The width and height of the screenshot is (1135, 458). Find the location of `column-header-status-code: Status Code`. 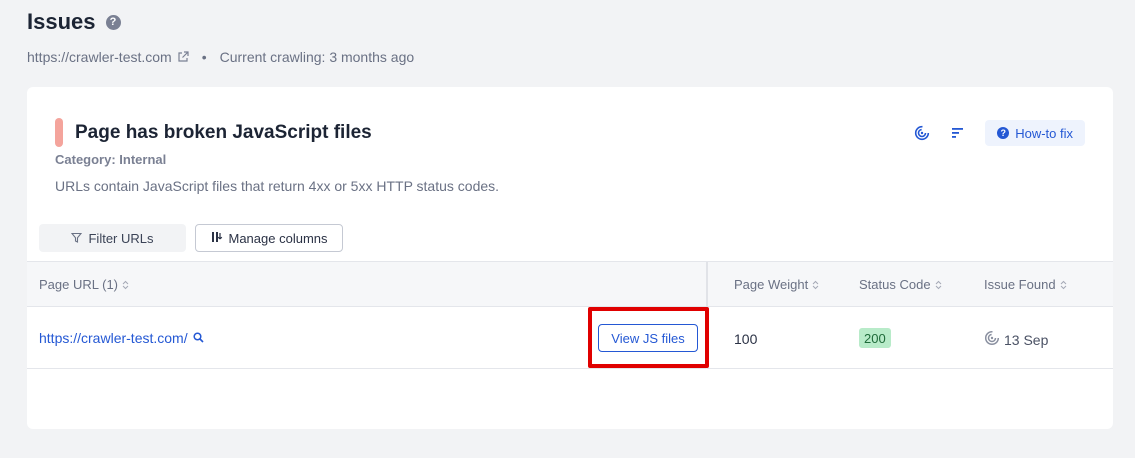

column-header-status-code: Status Code is located at coordinates (900, 284).